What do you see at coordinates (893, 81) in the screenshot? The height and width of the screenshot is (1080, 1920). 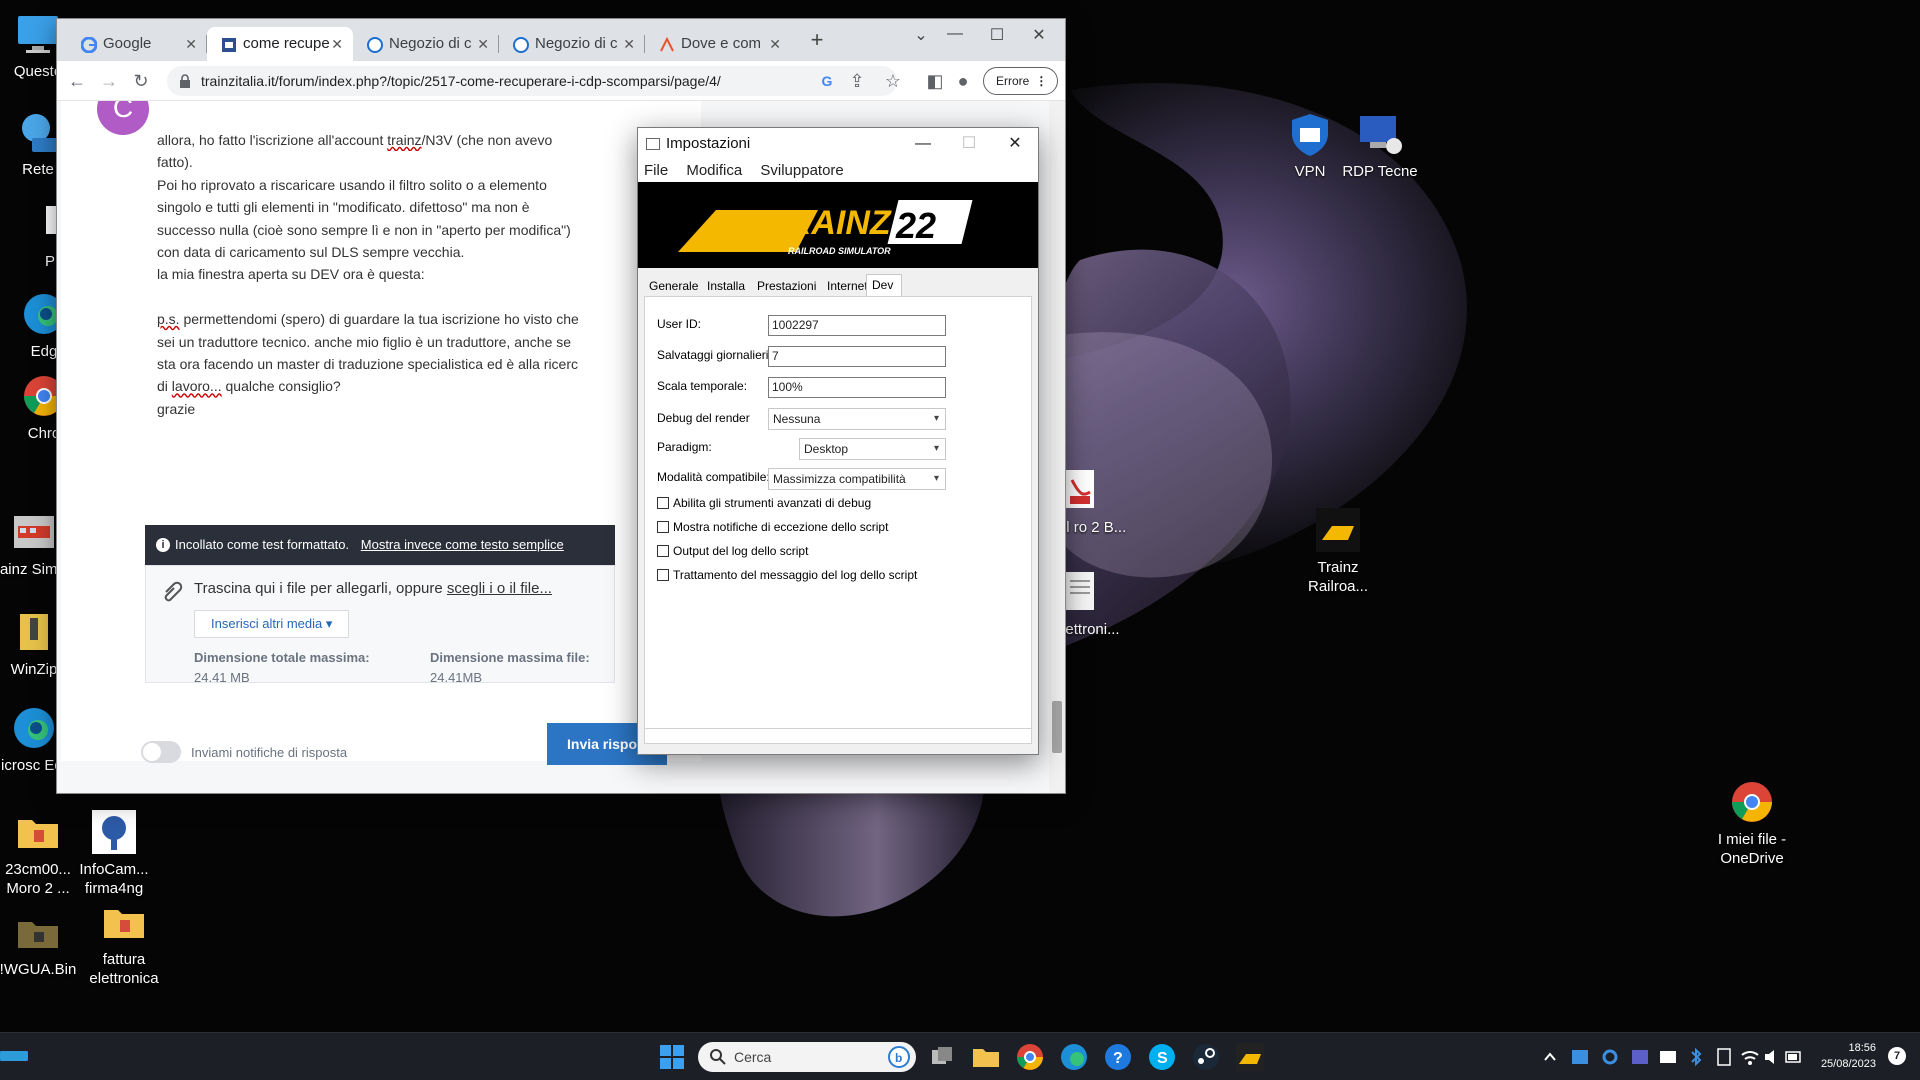 I see `bookmark-star-icon: ☆` at bounding box center [893, 81].